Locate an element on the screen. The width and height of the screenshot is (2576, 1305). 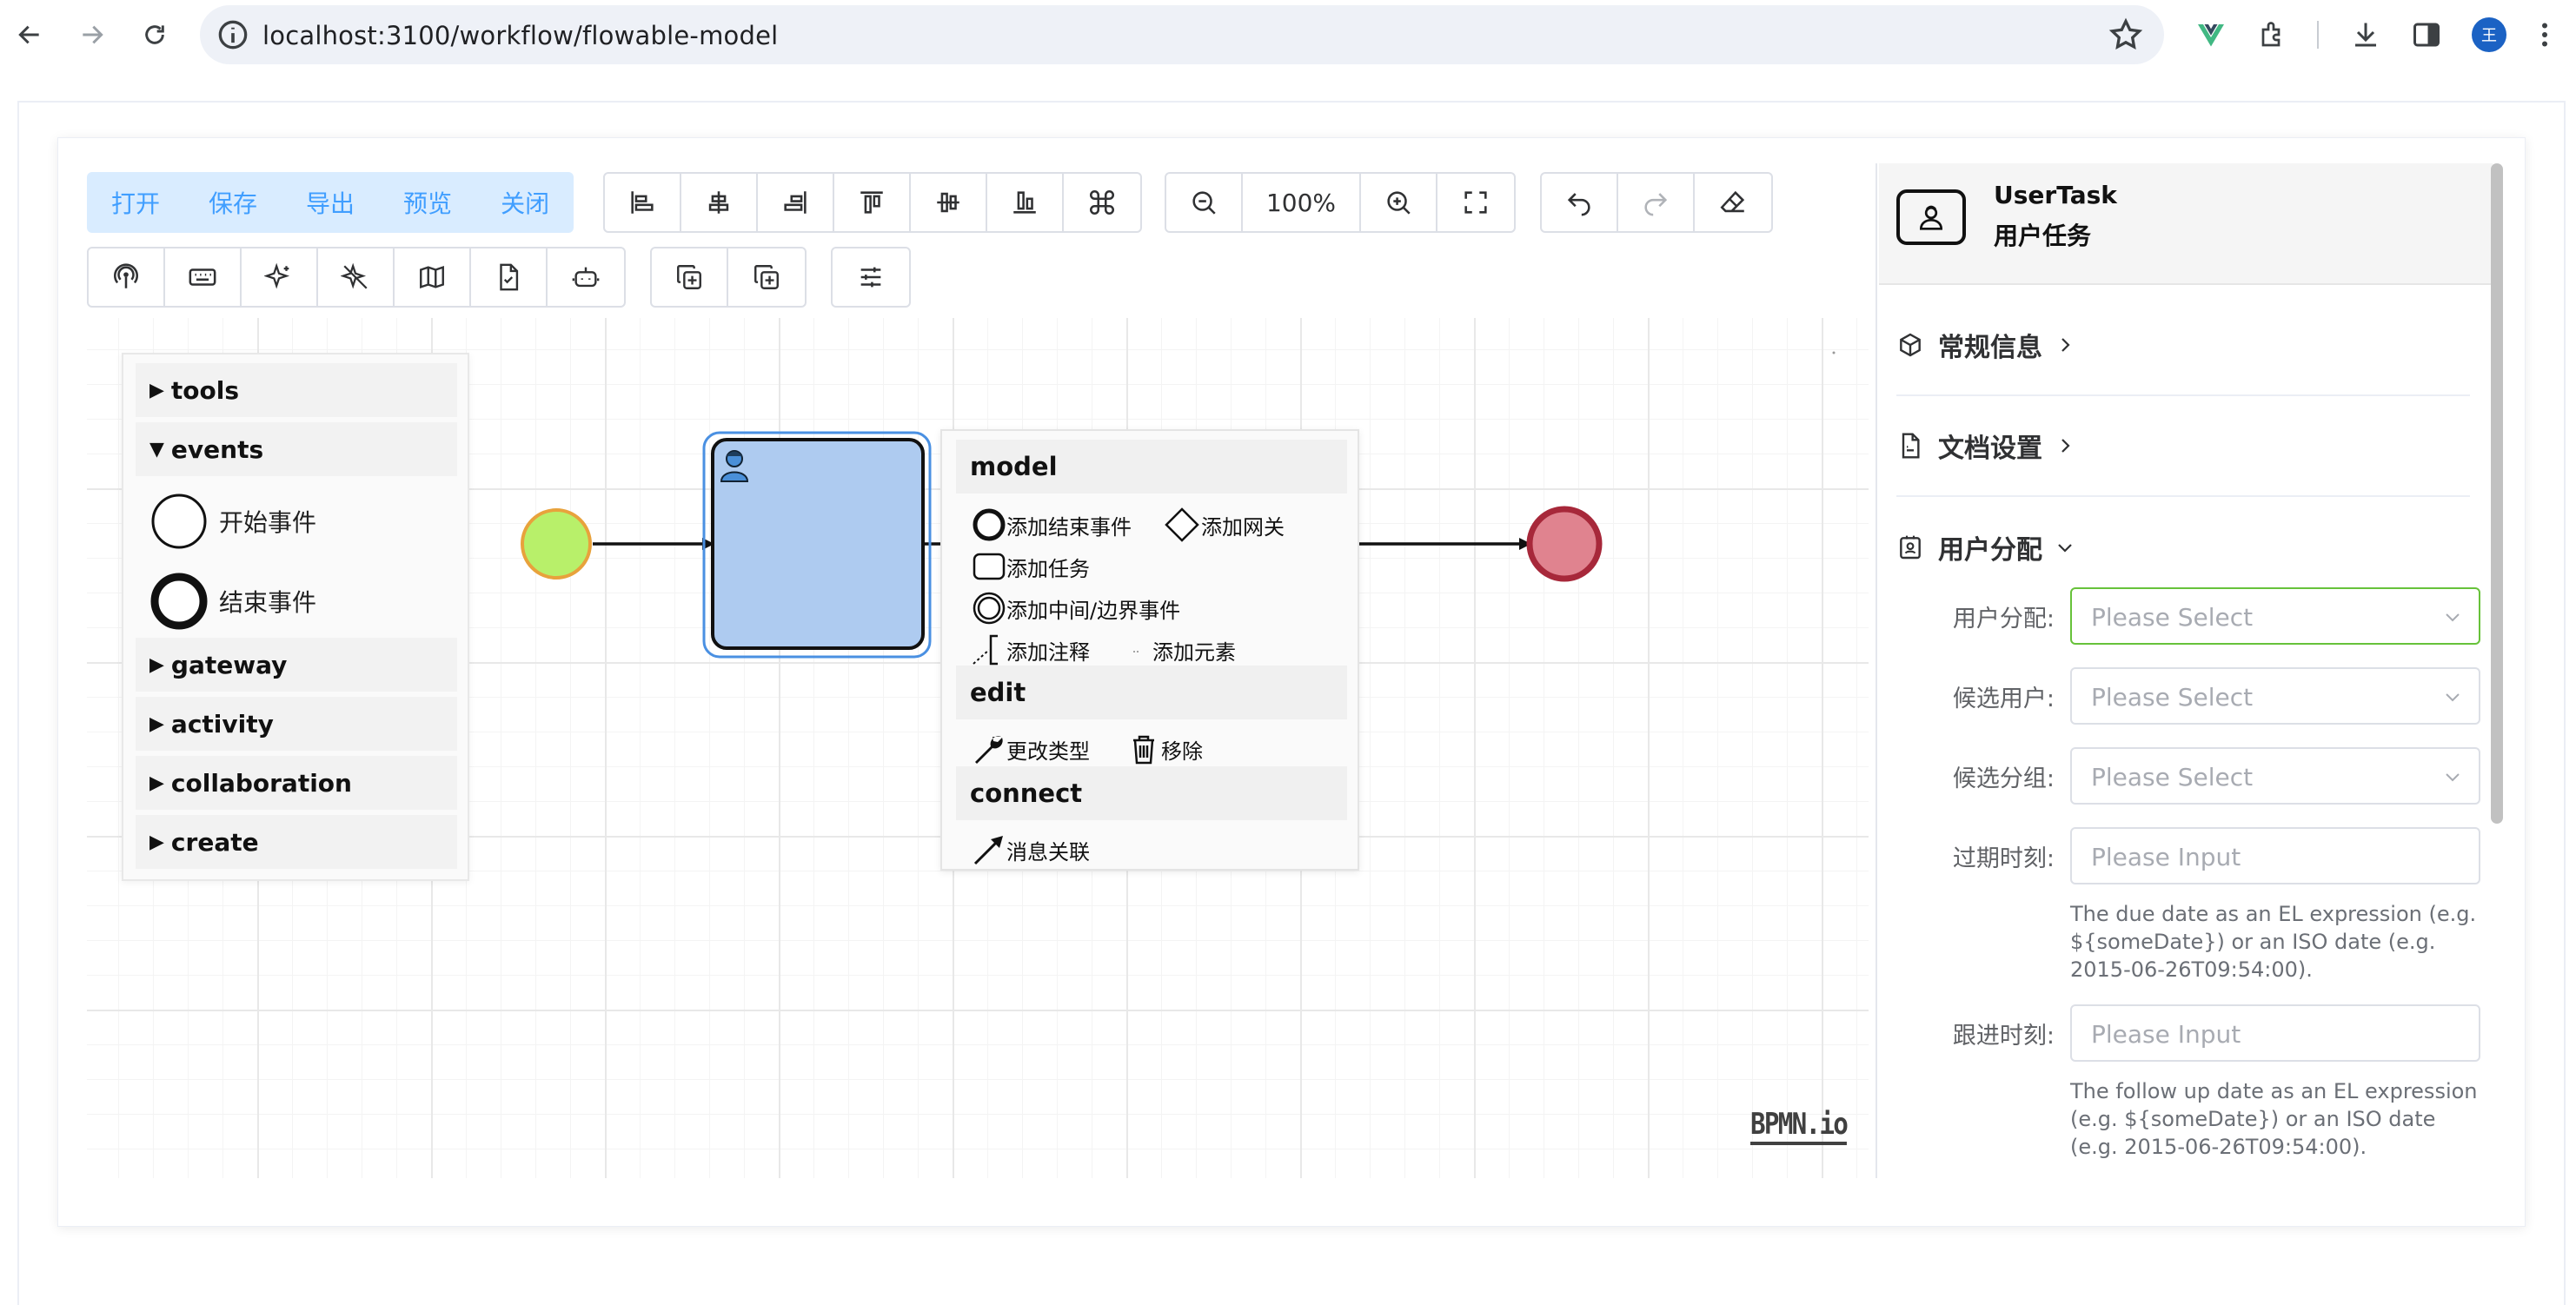
connect-message-label: 消息关联 is located at coordinates (1048, 852).